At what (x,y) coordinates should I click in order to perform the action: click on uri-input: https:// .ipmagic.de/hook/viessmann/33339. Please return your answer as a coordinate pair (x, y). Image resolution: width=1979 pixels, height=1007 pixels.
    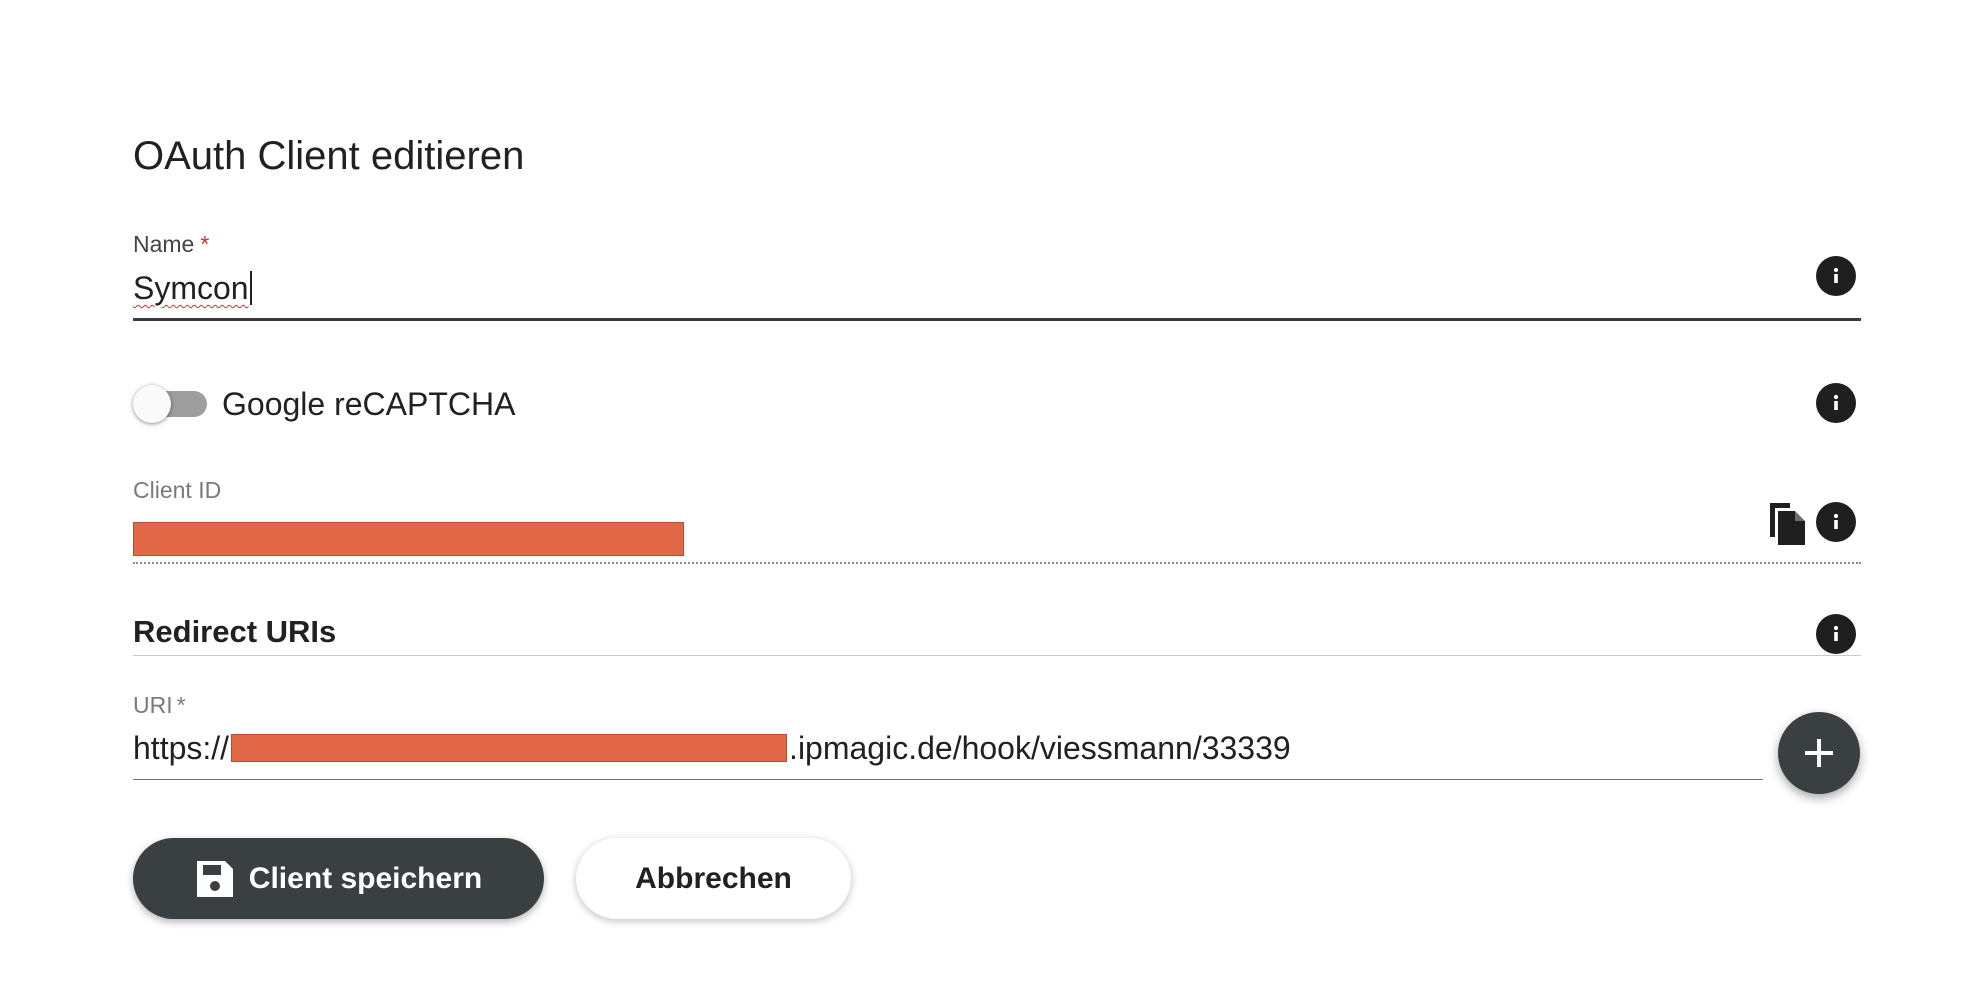
    Looking at the image, I should click on (712, 748).